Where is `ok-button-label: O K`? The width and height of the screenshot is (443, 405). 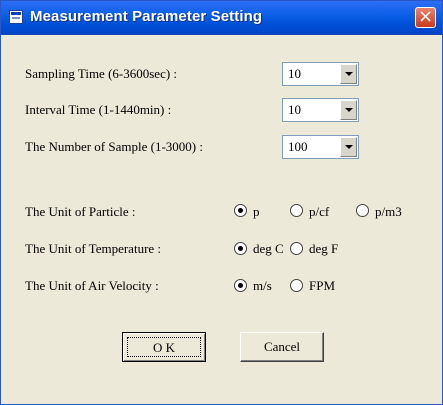
ok-button-label: O K is located at coordinates (164, 347).